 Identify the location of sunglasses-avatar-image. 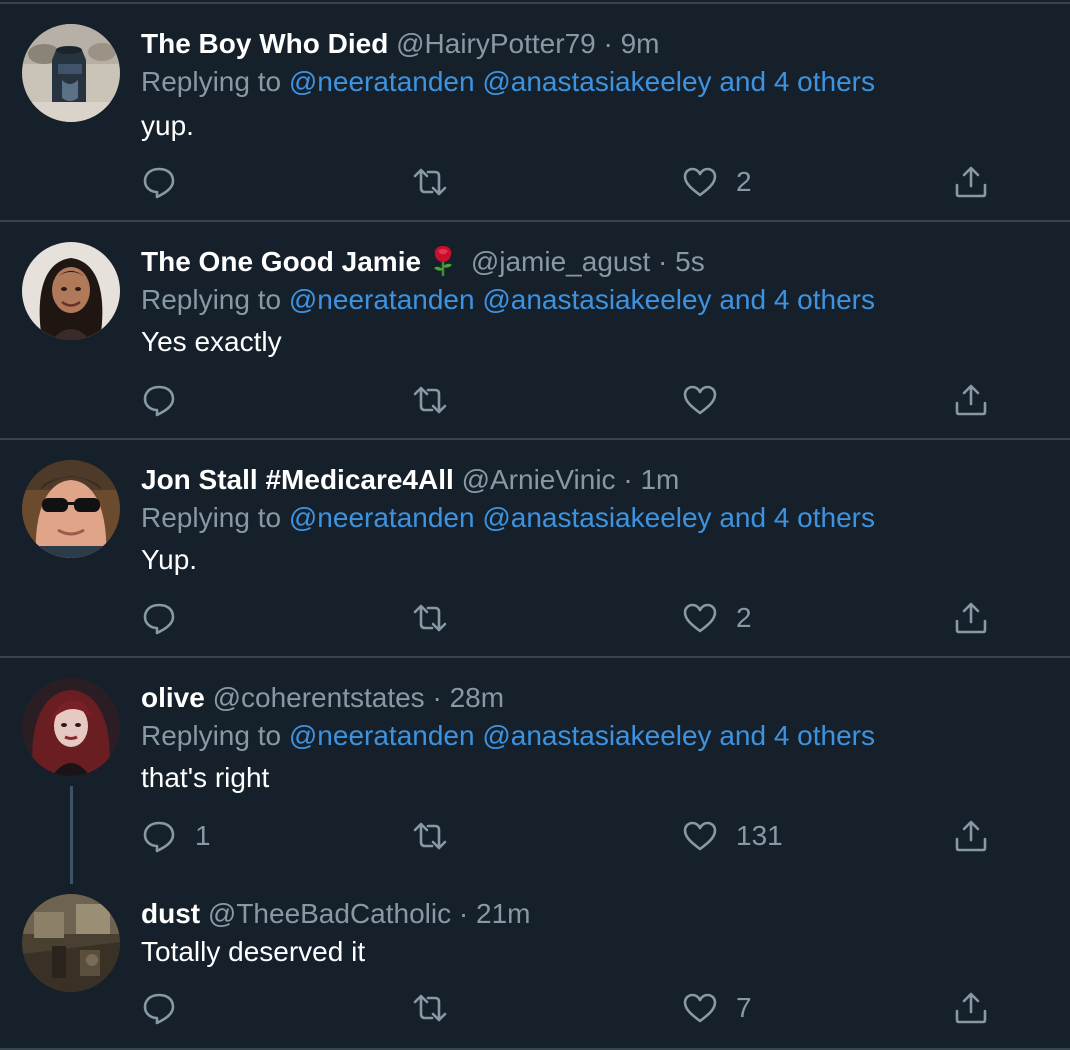
(71, 509).